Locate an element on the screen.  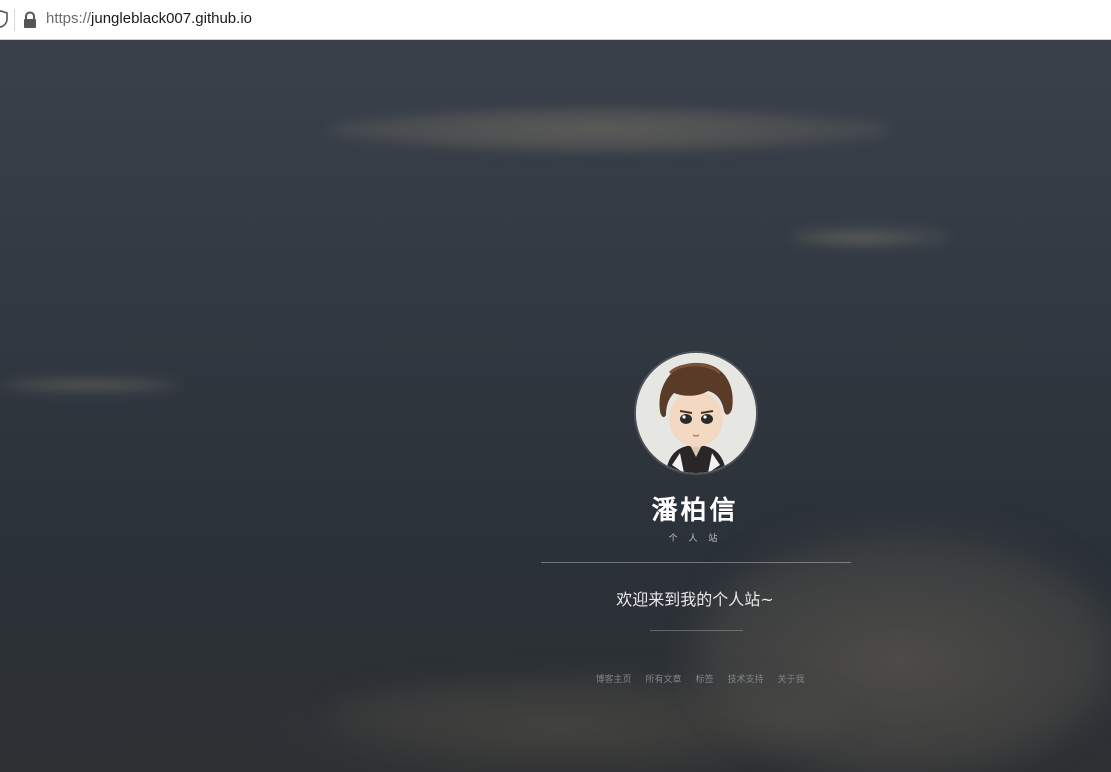
nav-link-blog-home: 博客主页 is located at coordinates (613, 678).